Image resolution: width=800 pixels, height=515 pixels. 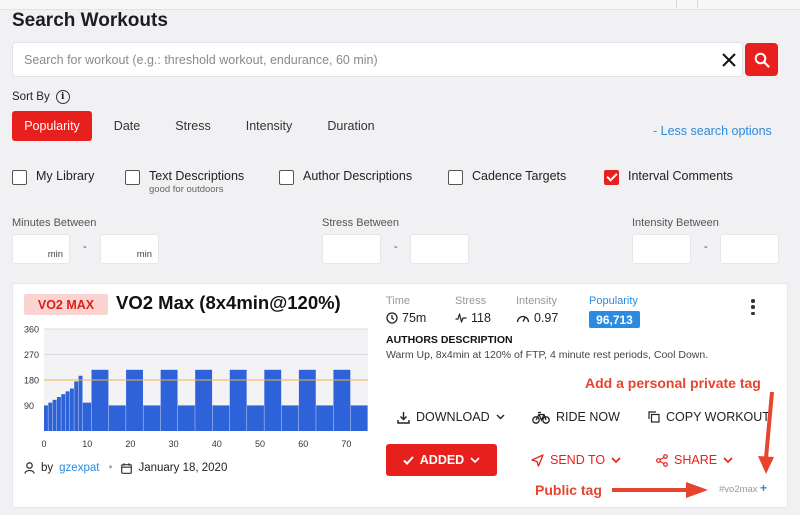 What do you see at coordinates (451, 417) in the screenshot?
I see `download-button: DOWNLOAD` at bounding box center [451, 417].